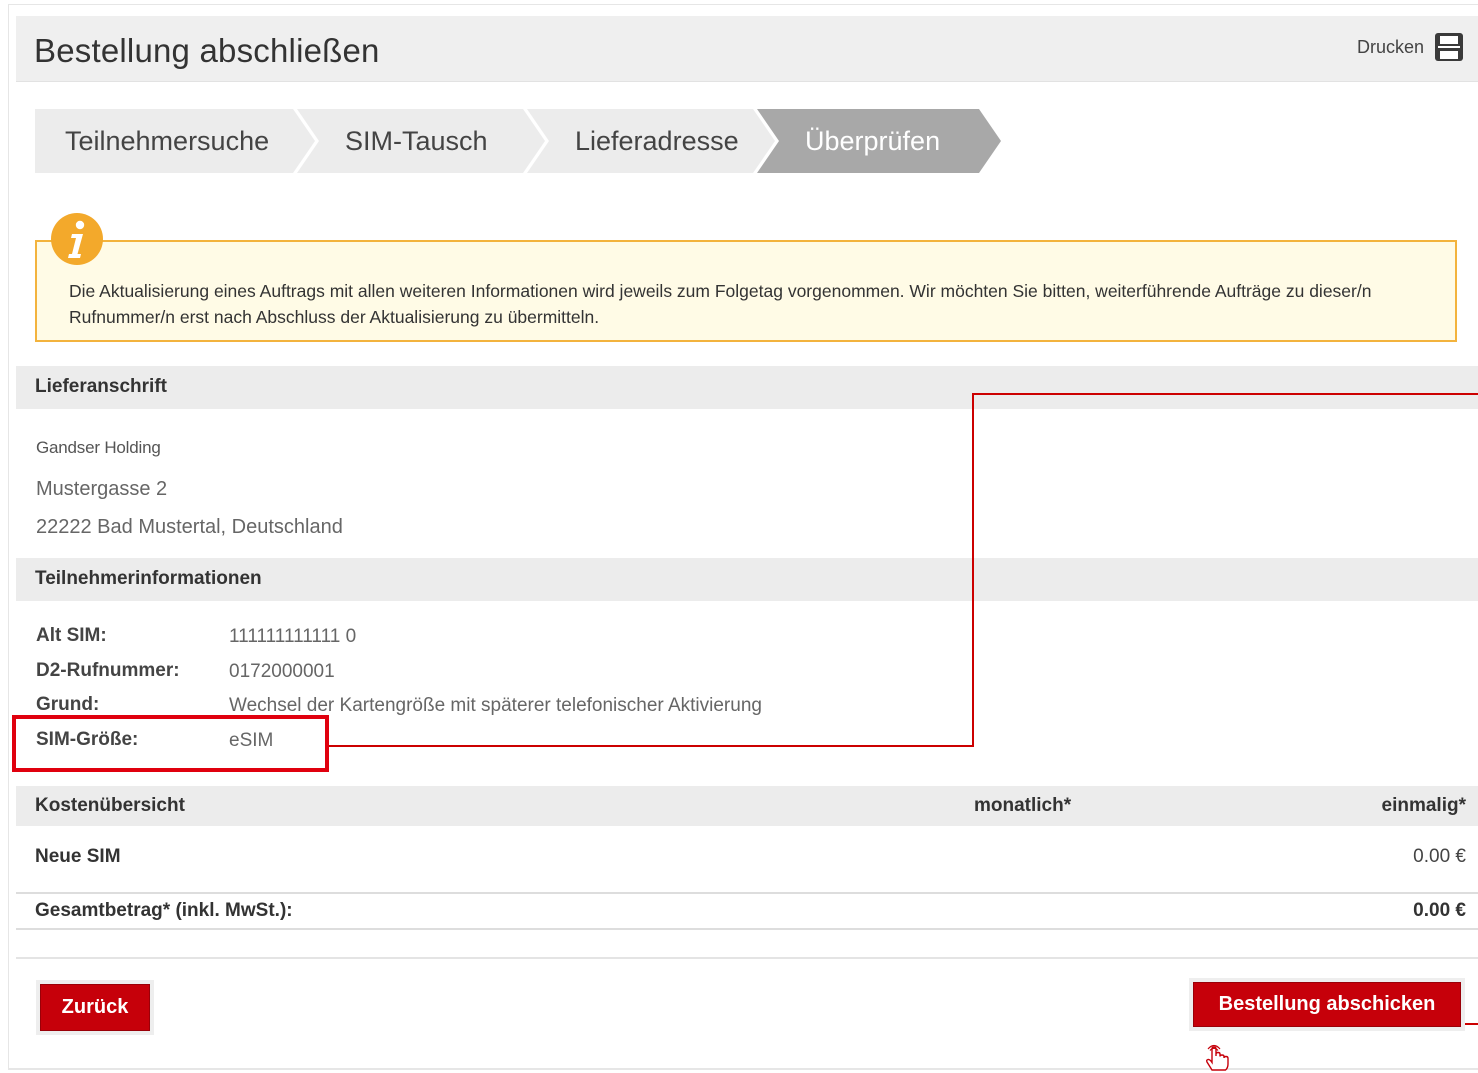 The height and width of the screenshot is (1073, 1478). What do you see at coordinates (78, 856) in the screenshot?
I see `cost-label: Neue SIM` at bounding box center [78, 856].